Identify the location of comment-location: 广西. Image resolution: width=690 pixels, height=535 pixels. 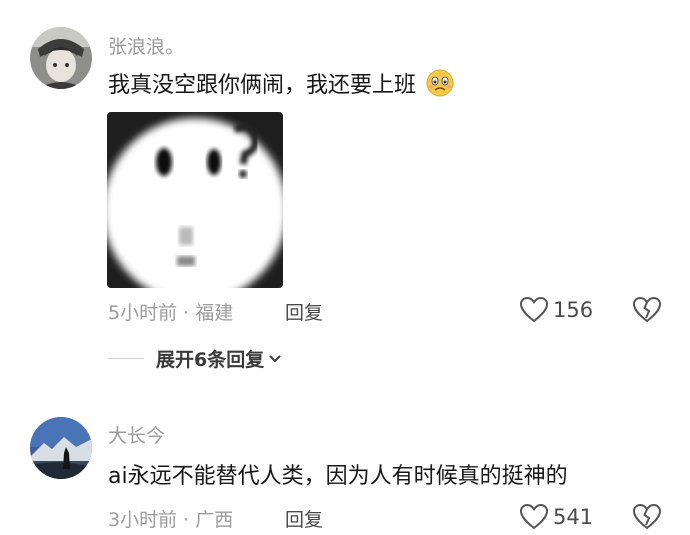
(214, 520).